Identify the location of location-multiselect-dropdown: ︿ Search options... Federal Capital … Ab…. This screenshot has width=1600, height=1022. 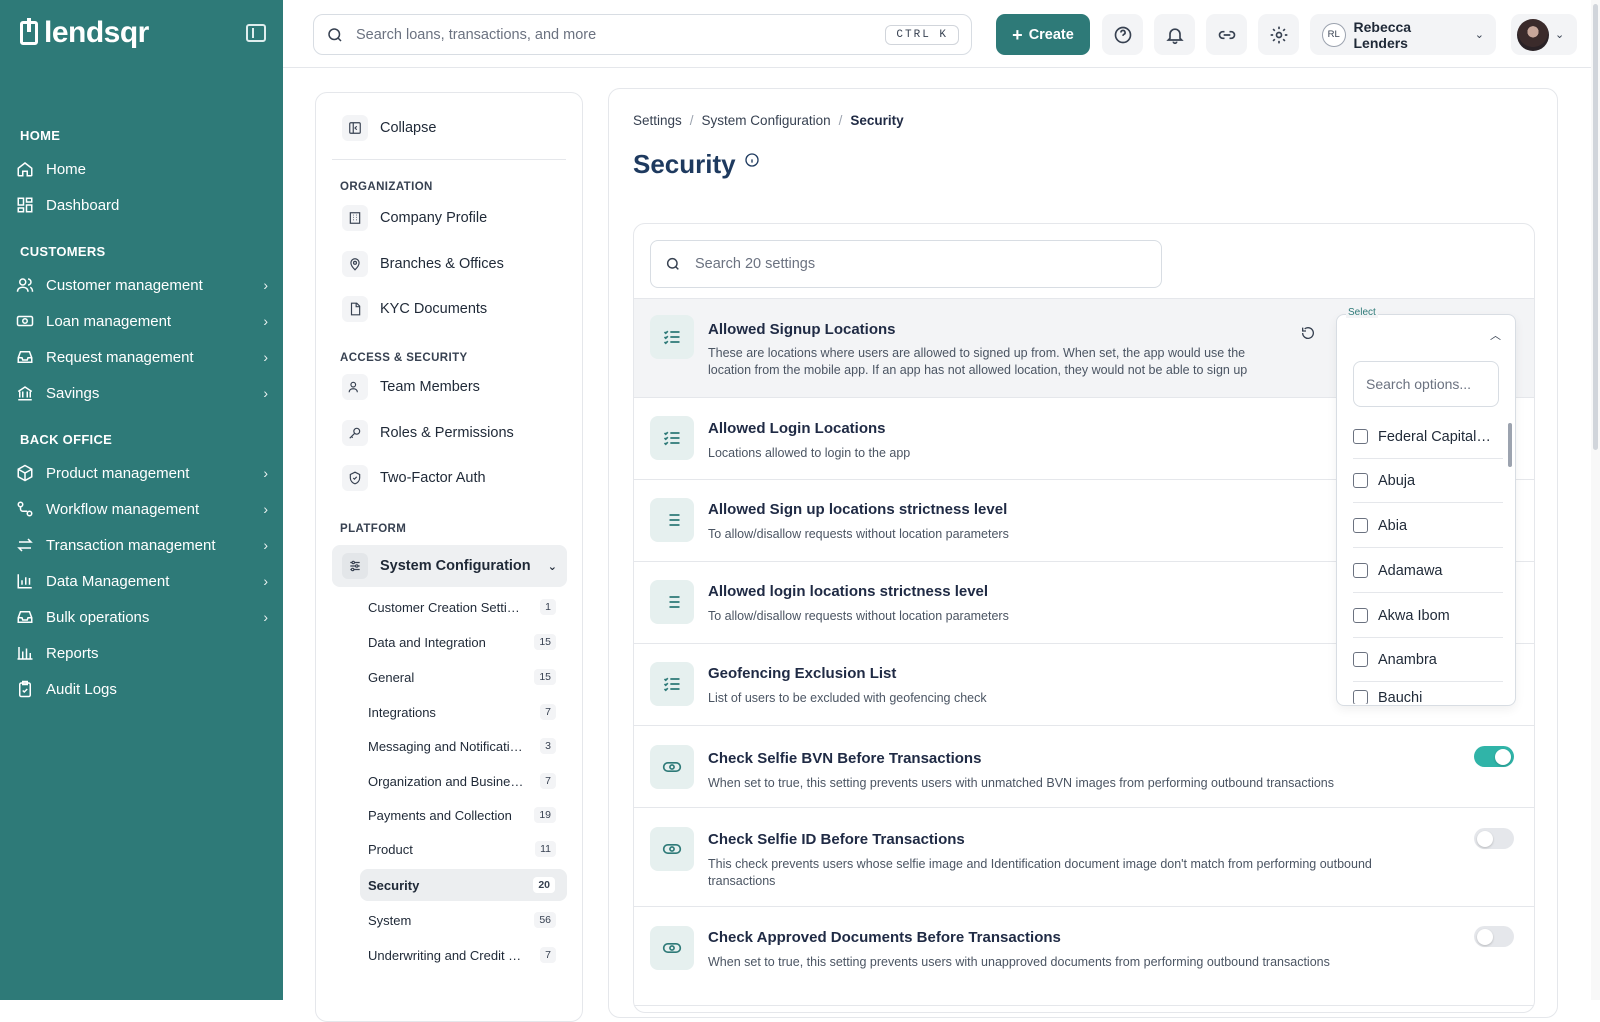
(1426, 510).